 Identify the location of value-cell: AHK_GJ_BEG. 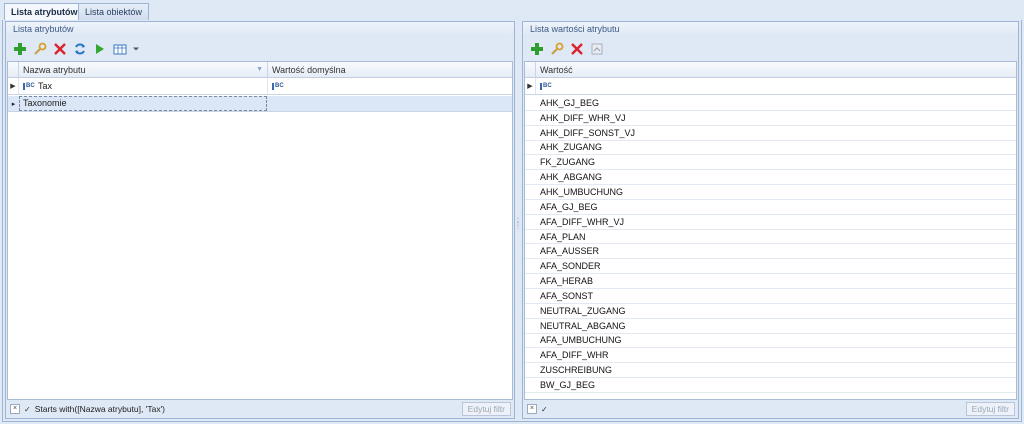
(567, 103).